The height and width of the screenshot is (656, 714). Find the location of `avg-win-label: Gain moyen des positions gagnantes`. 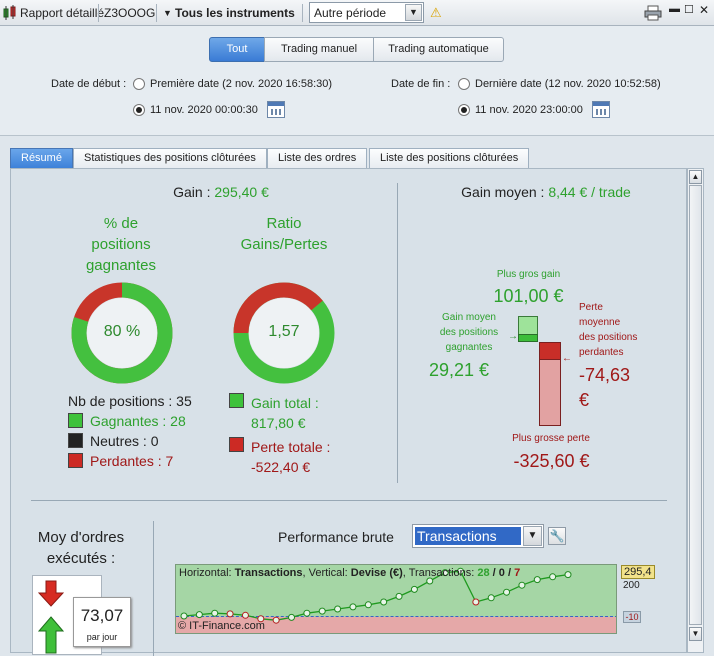

avg-win-label: Gain moyen des positions gagnantes is located at coordinates (469, 332).